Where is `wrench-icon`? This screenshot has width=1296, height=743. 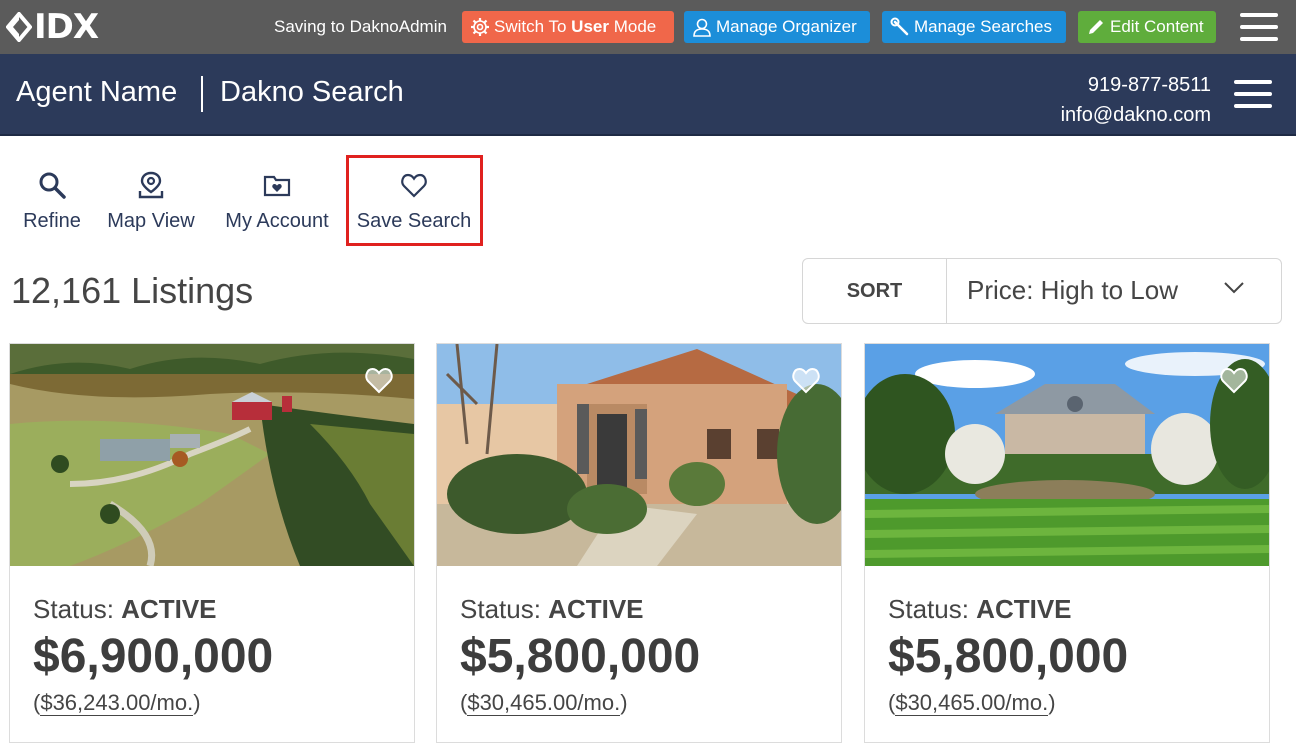 wrench-icon is located at coordinates (899, 26).